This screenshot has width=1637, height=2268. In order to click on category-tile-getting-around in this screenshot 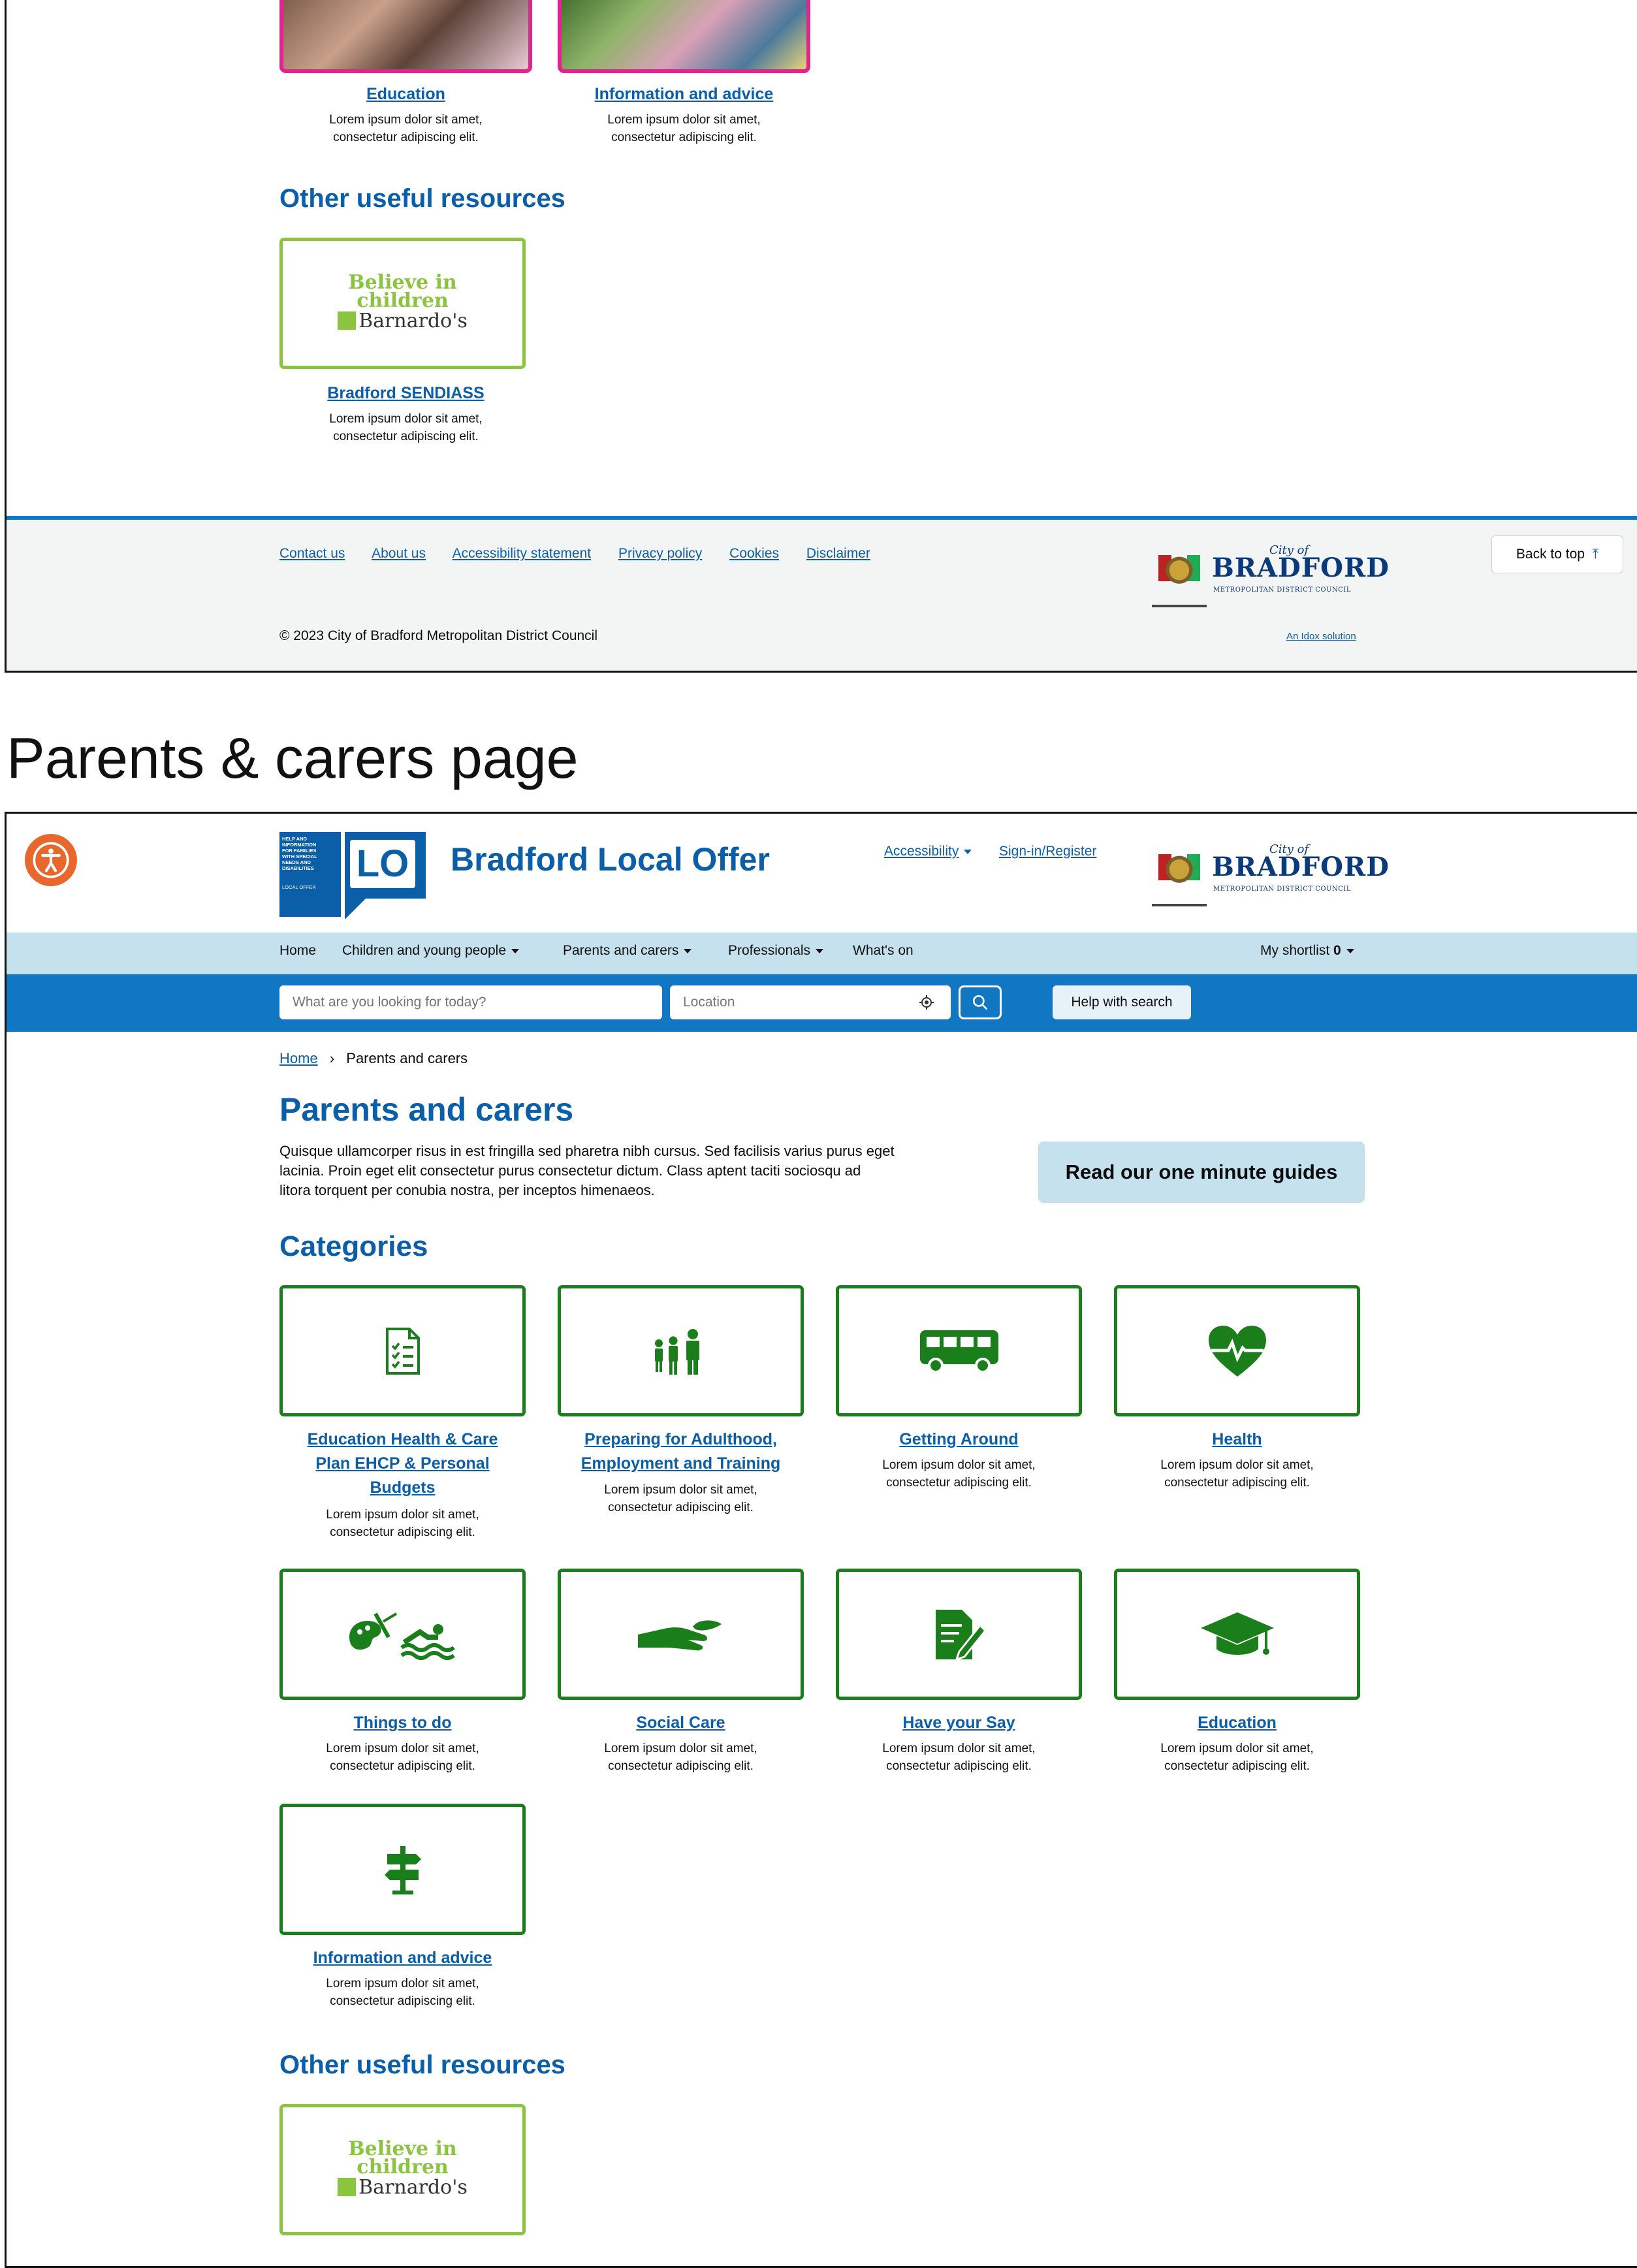, I will do `click(959, 1350)`.